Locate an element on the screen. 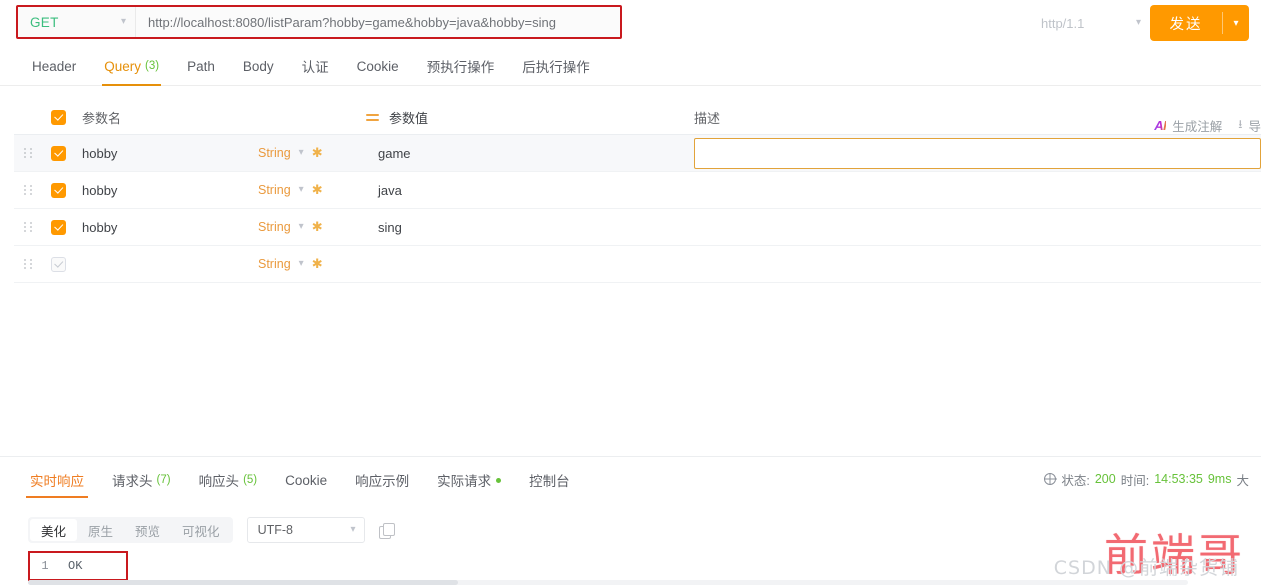 The height and width of the screenshot is (587, 1261). download-icon: ⭳ is located at coordinates (1240, 123).